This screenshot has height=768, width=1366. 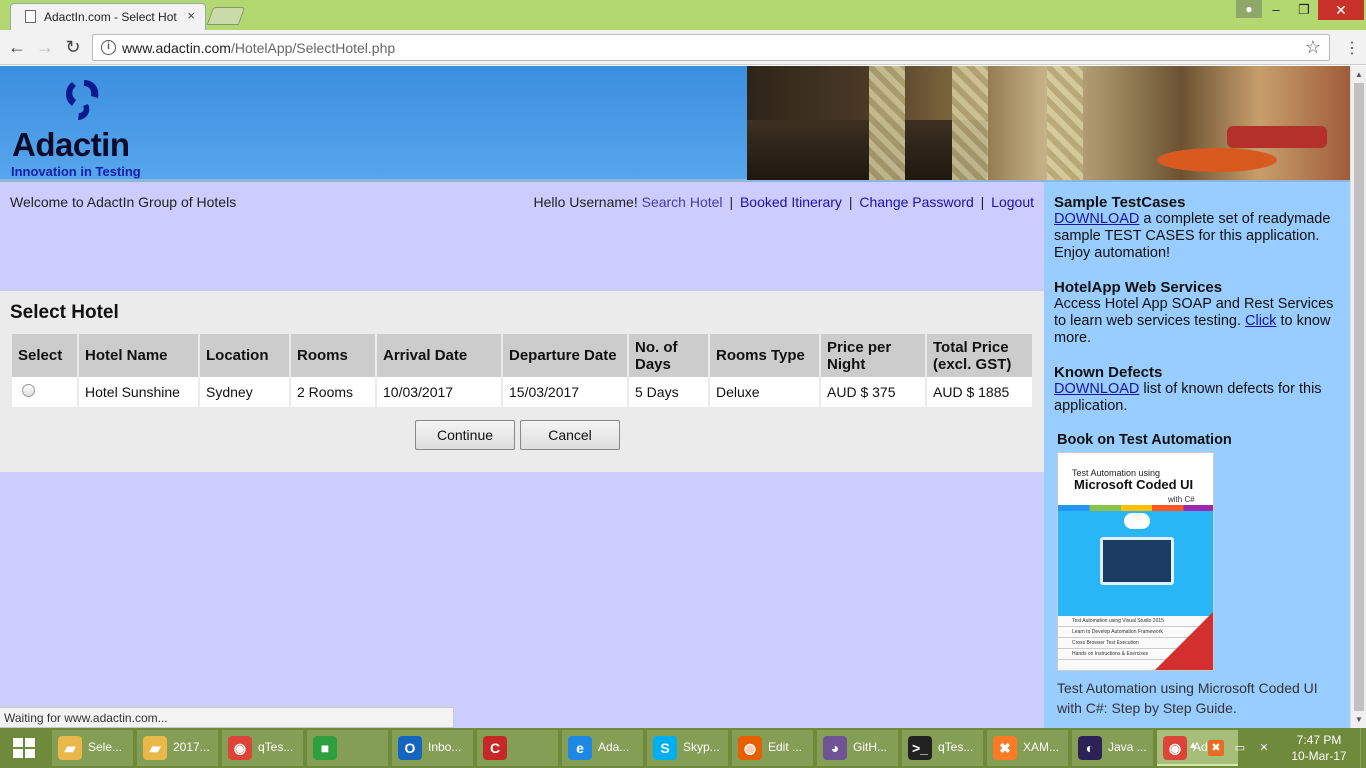 What do you see at coordinates (1108, 372) in the screenshot?
I see `known-defects-heading: Known Defects` at bounding box center [1108, 372].